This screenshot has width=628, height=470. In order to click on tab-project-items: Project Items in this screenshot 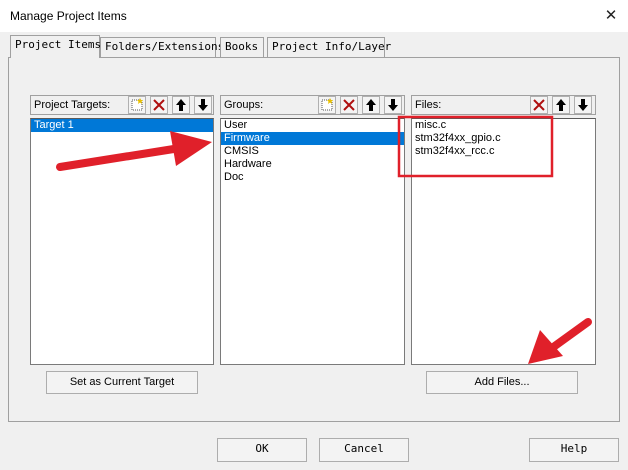, I will do `click(56, 46)`.